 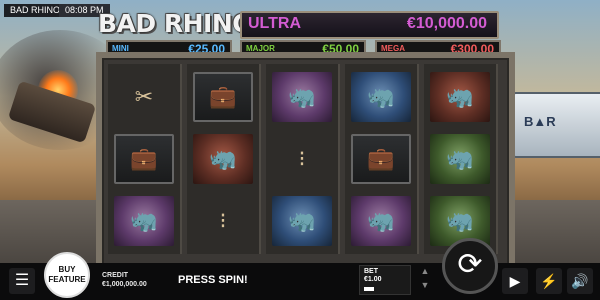 What do you see at coordinates (540, 121) in the screenshot?
I see `truck-logo: B▲R` at bounding box center [540, 121].